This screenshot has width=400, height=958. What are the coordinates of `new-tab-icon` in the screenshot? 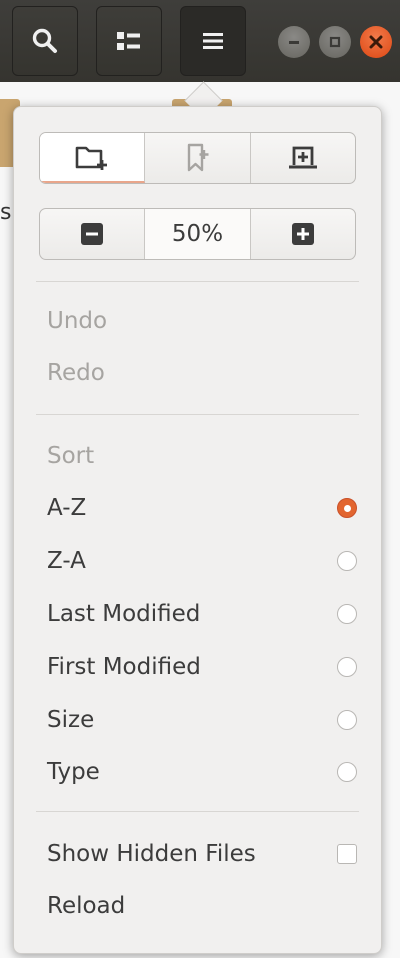 It's located at (302, 157).